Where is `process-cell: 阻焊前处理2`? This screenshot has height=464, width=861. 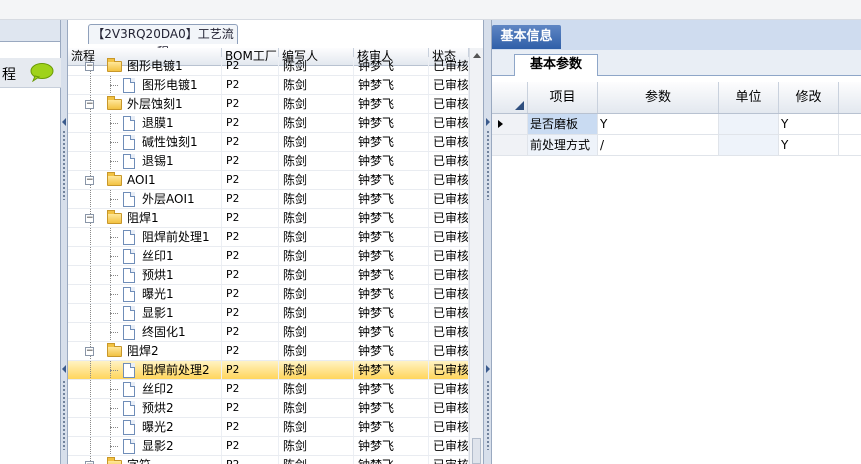 process-cell: 阻焊前处理2 is located at coordinates (145, 370).